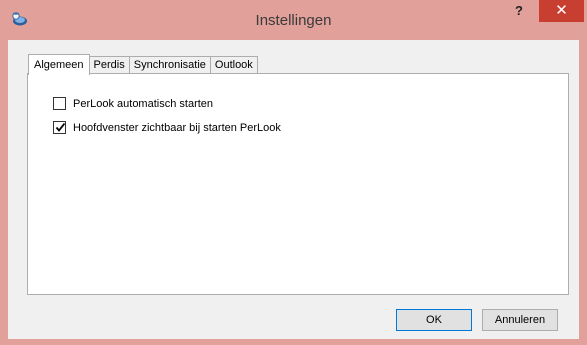  Describe the element at coordinates (109, 65) in the screenshot. I see `tab-perdis: Perdis` at that location.